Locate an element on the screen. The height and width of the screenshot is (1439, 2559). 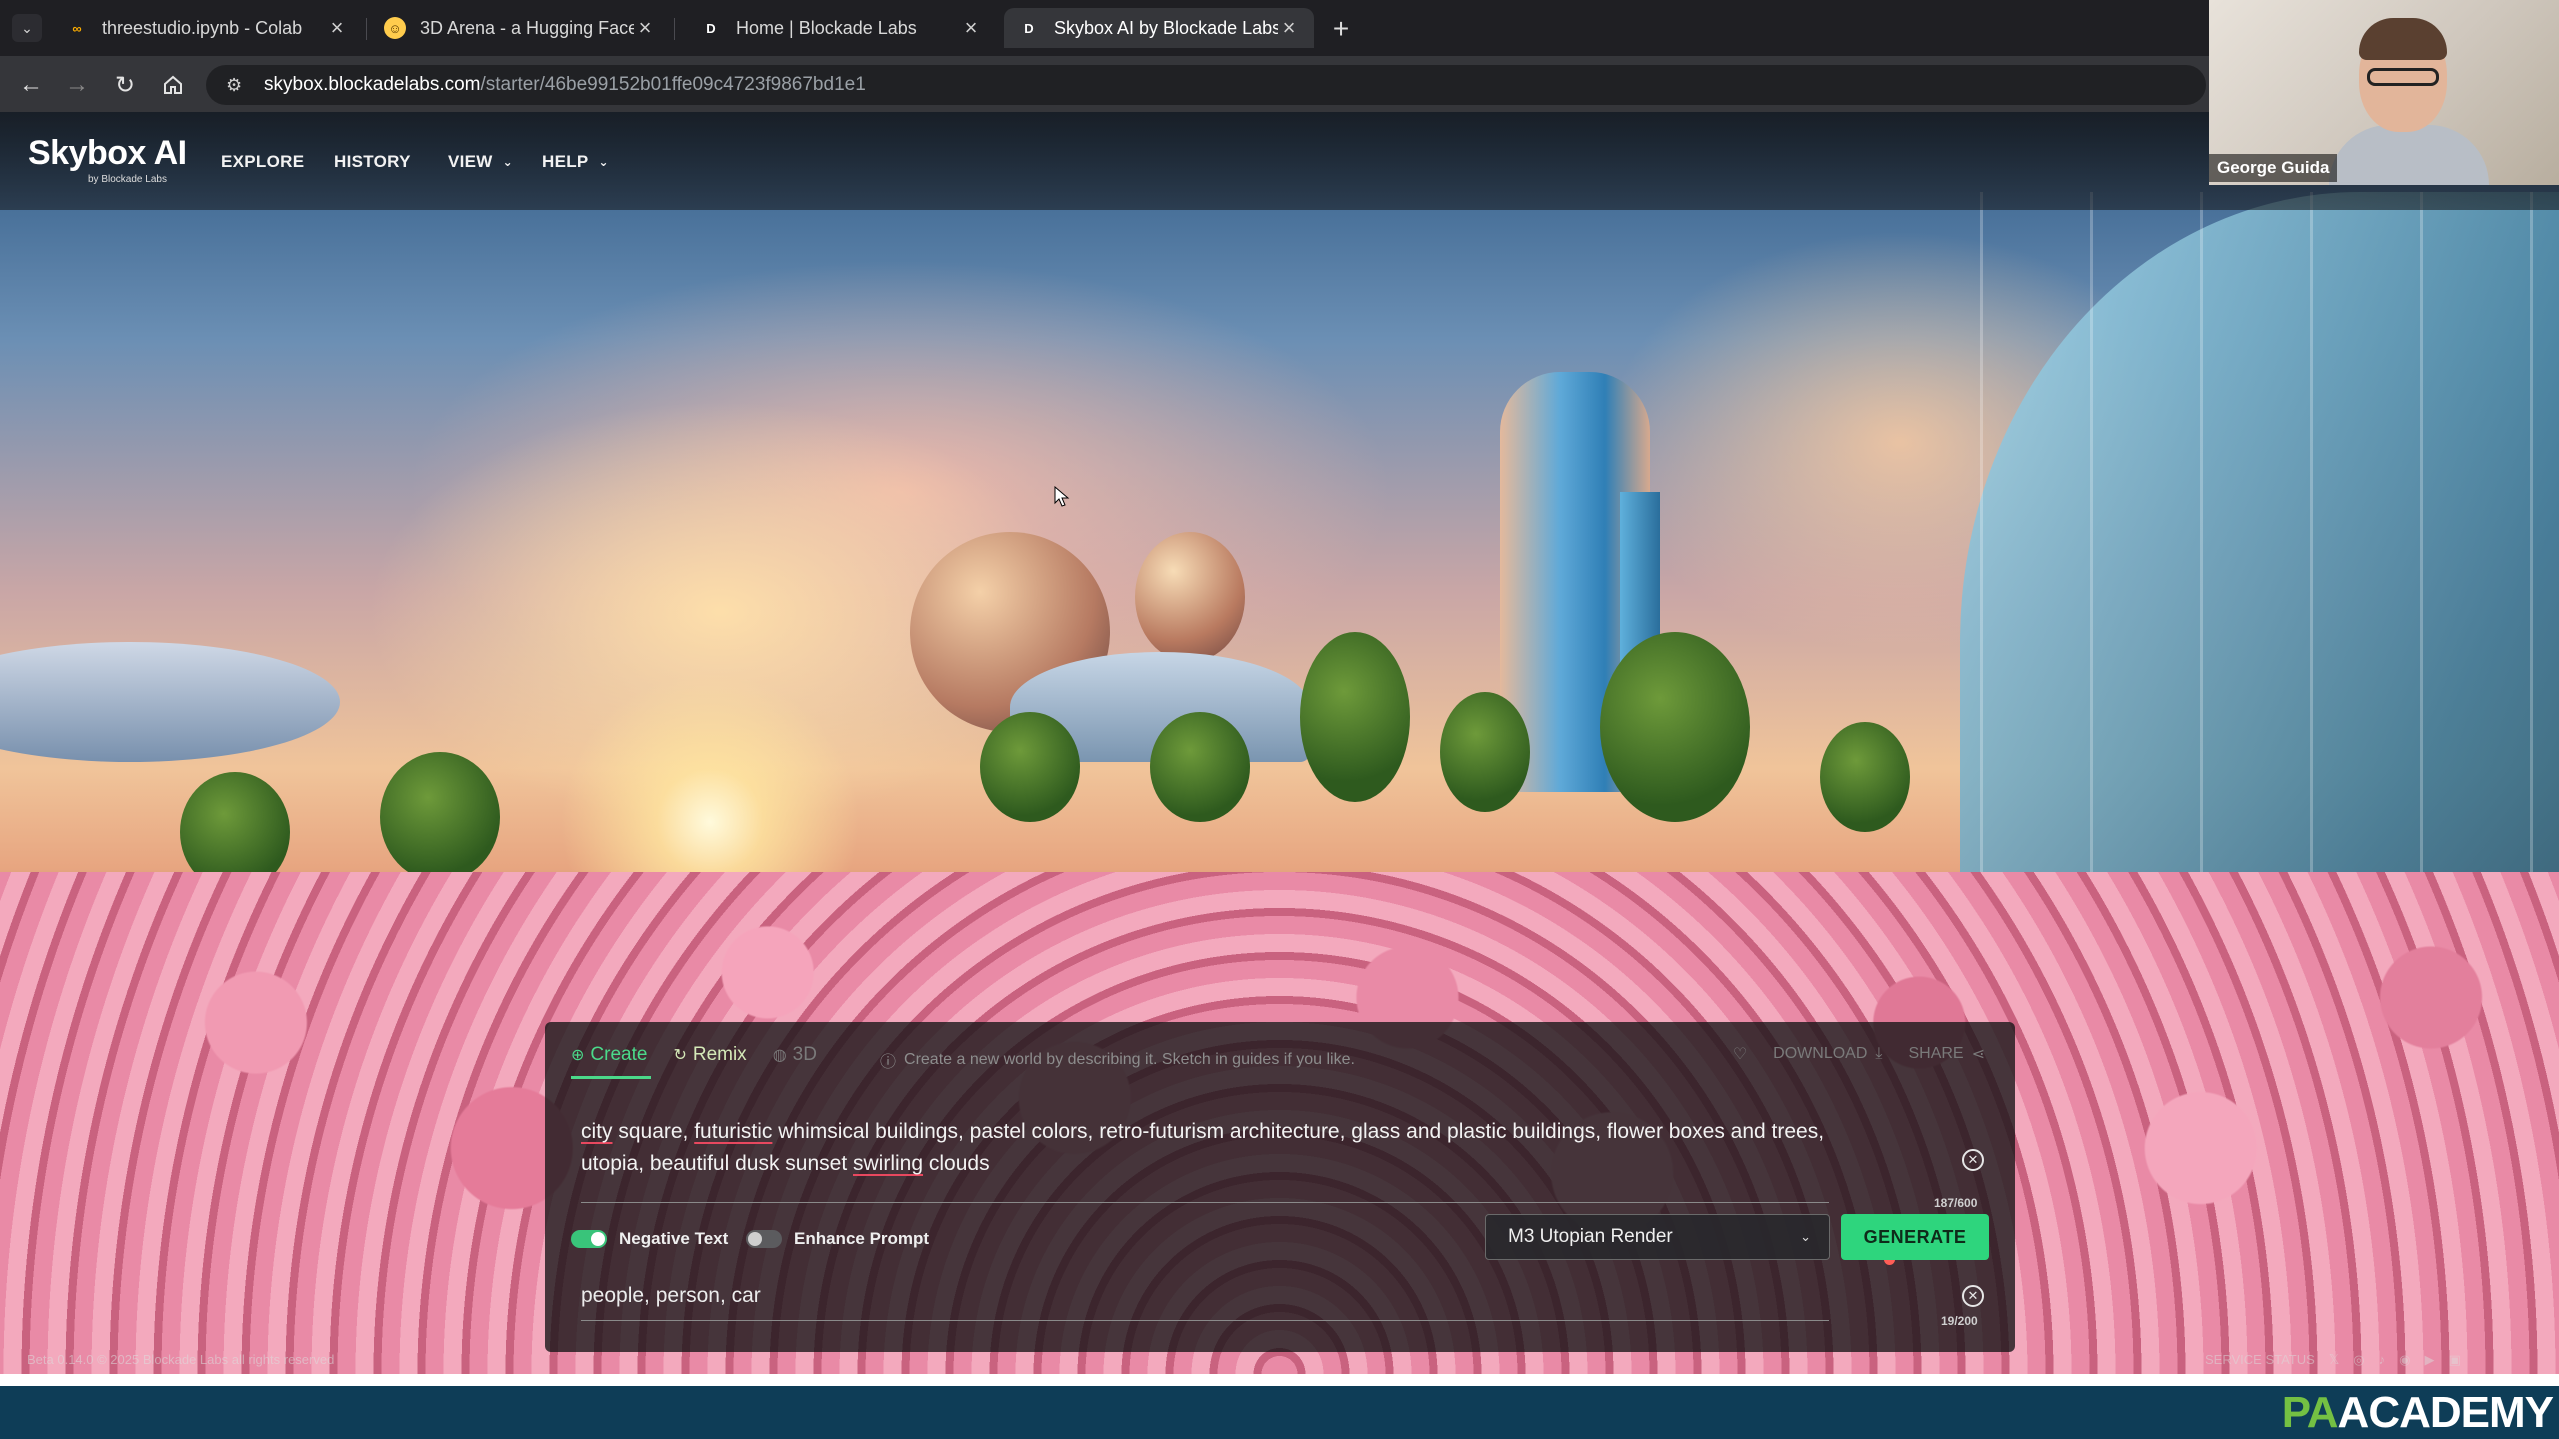
service-status-link: SERVICE STATUS is located at coordinates (2260, 1360).